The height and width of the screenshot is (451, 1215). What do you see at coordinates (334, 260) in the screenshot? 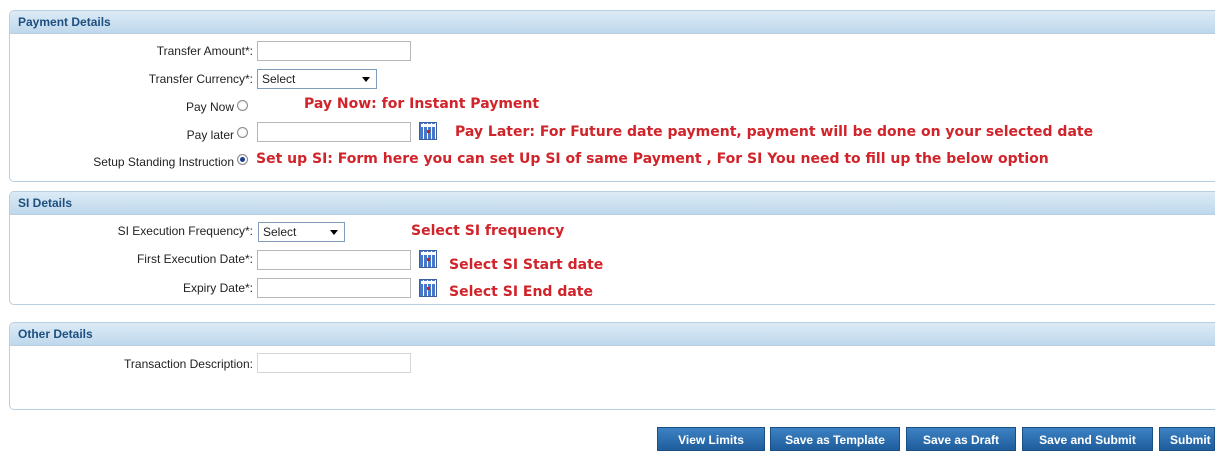
I see `first-execution-date-input` at bounding box center [334, 260].